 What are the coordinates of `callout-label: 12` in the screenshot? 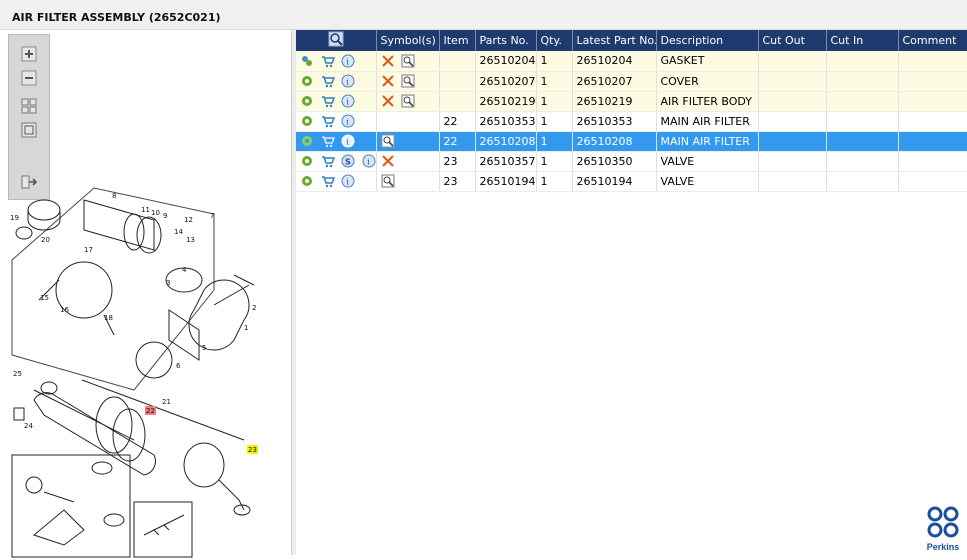 It's located at (188, 220).